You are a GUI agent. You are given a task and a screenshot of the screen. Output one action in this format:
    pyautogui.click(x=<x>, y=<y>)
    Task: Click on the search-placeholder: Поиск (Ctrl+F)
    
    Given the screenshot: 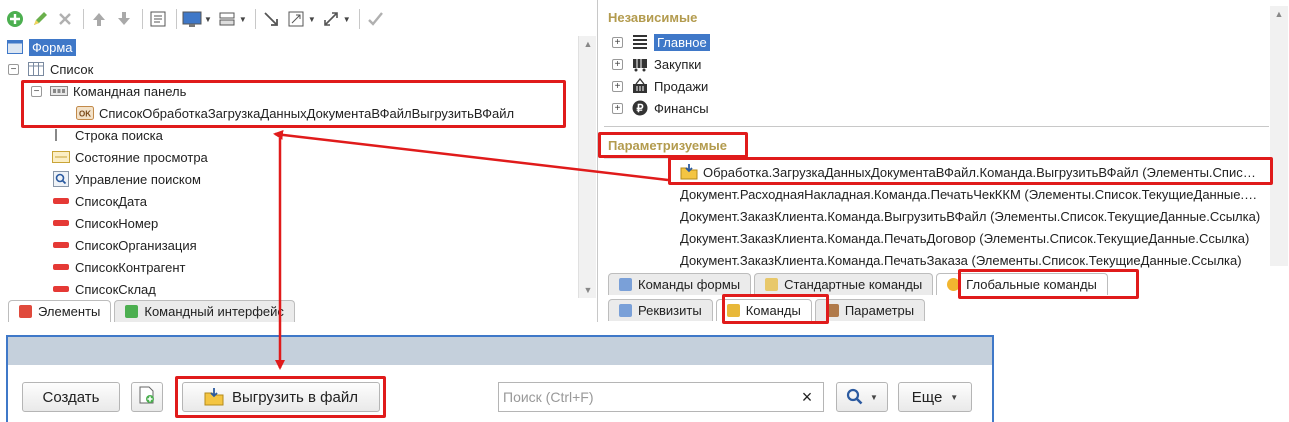 What is the action you would take?
    pyautogui.click(x=548, y=397)
    